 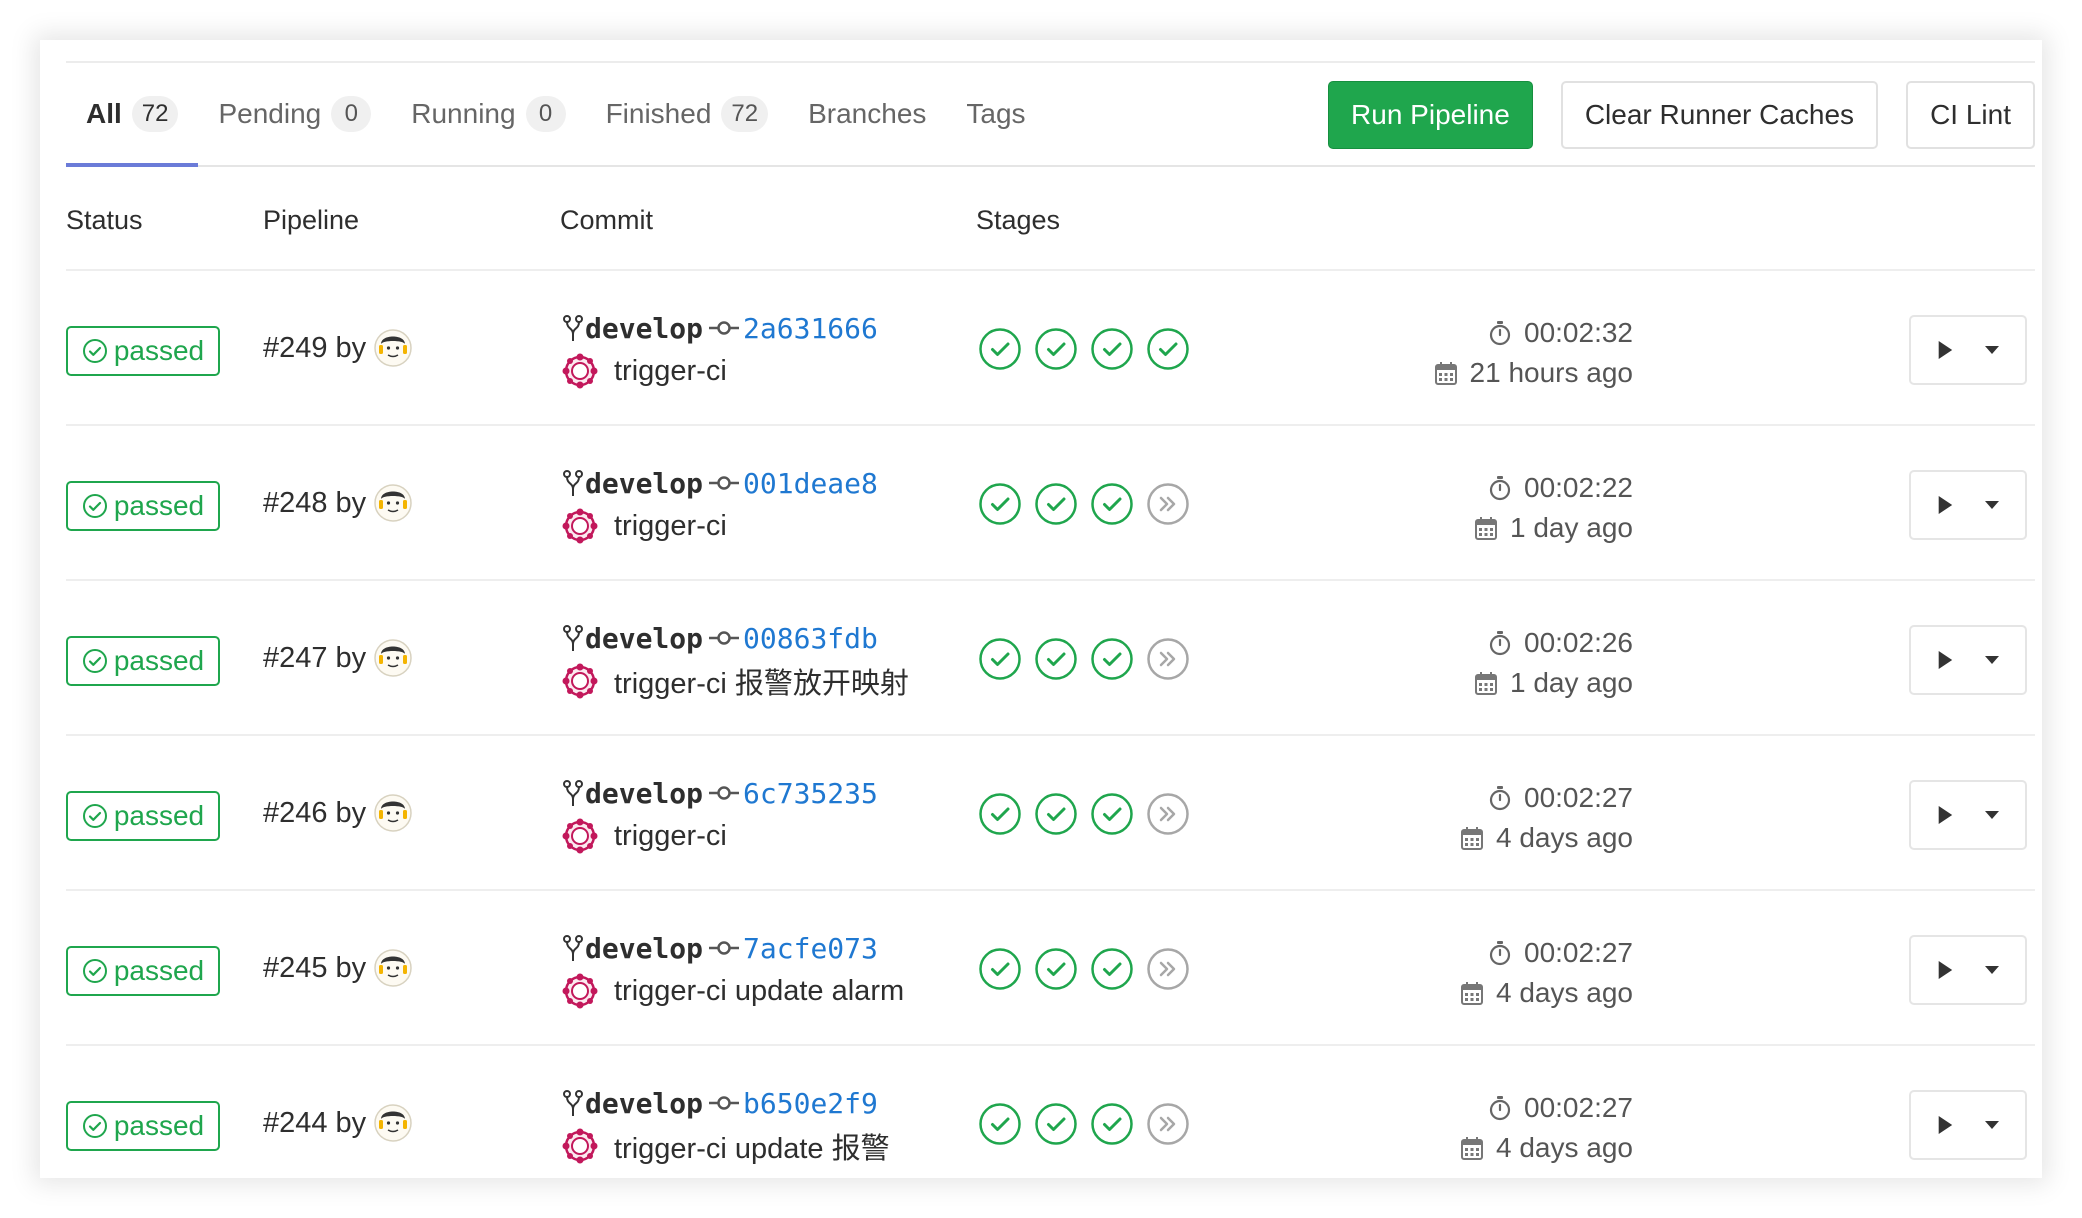 I want to click on tab-label: All, so click(x=104, y=113).